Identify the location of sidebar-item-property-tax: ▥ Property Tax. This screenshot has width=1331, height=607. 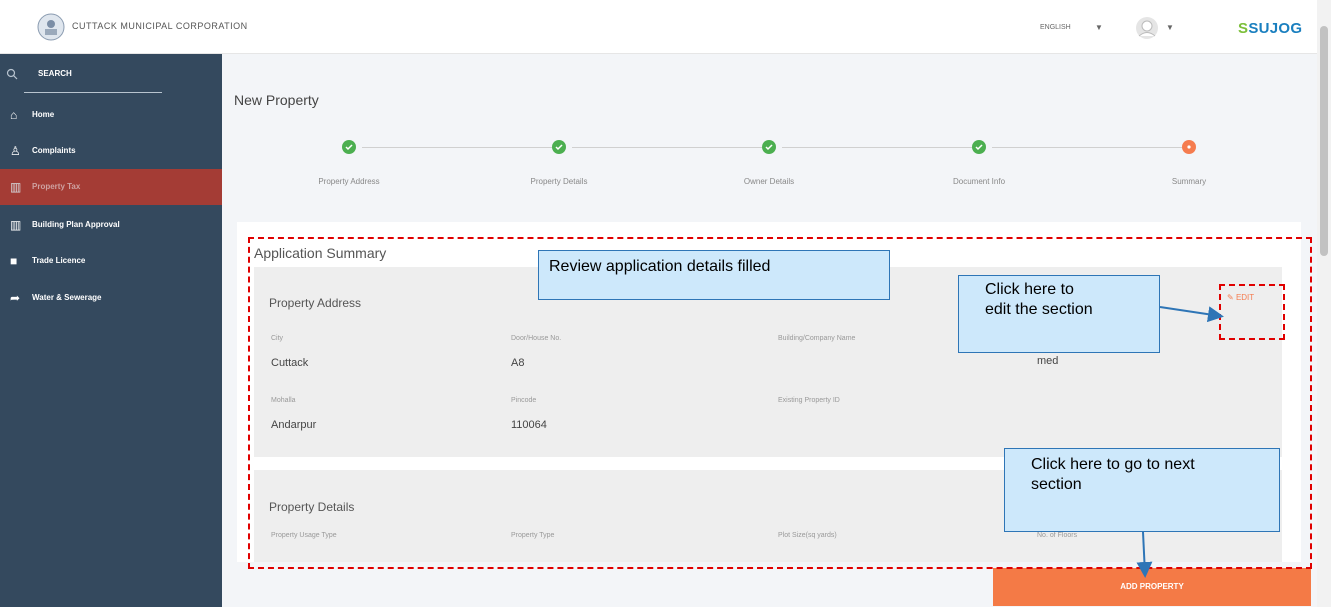
(111, 187).